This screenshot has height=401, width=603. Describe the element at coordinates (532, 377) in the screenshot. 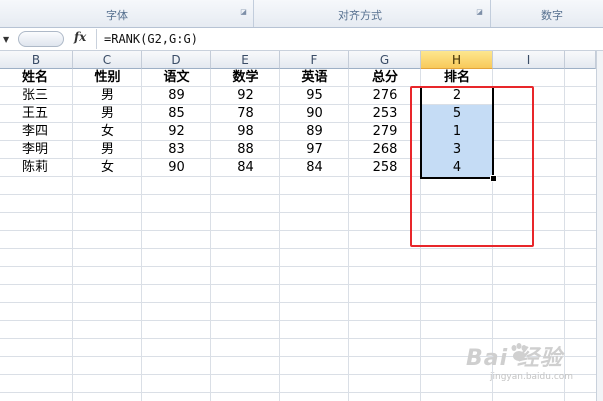

I see `watermark-site: jingyan.baidu.com` at that location.